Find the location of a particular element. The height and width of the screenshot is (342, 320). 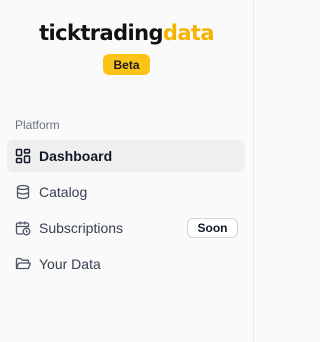

nav-item-catalog: Catalog is located at coordinates (126, 192).